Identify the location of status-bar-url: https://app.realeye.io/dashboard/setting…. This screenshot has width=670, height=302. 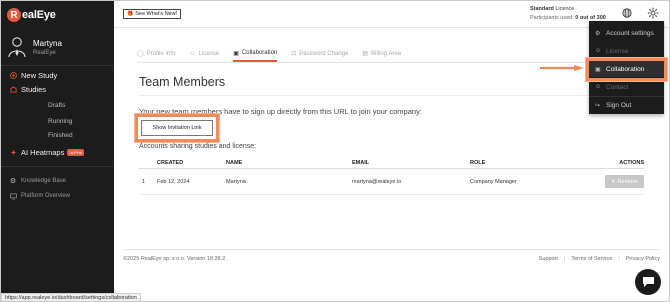
(71, 297).